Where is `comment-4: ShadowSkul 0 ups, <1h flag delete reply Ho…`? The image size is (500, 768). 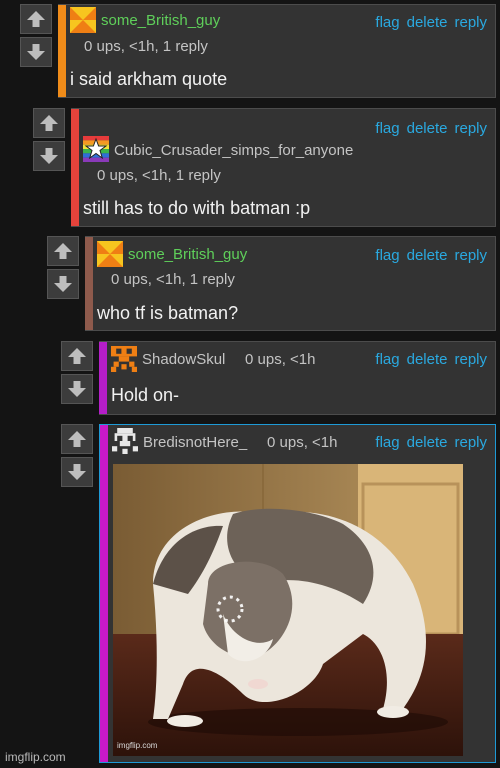
comment-4: ShadowSkul 0 ups, <1h flag delete reply Ho… is located at coordinates (278, 378).